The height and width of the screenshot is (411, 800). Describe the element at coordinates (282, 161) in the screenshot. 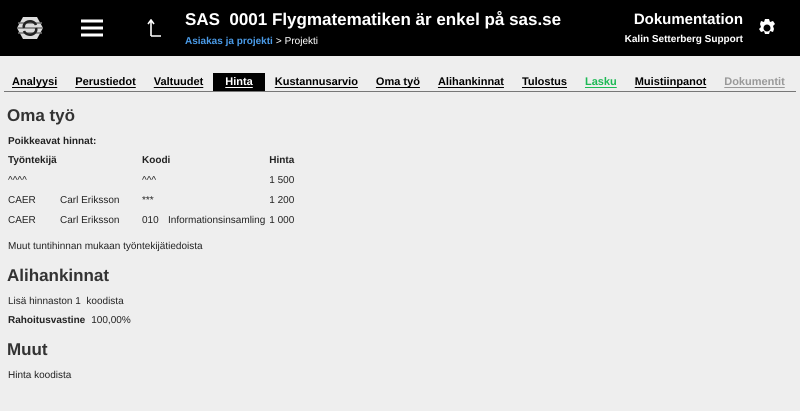

I see `column-header: Hinta` at that location.